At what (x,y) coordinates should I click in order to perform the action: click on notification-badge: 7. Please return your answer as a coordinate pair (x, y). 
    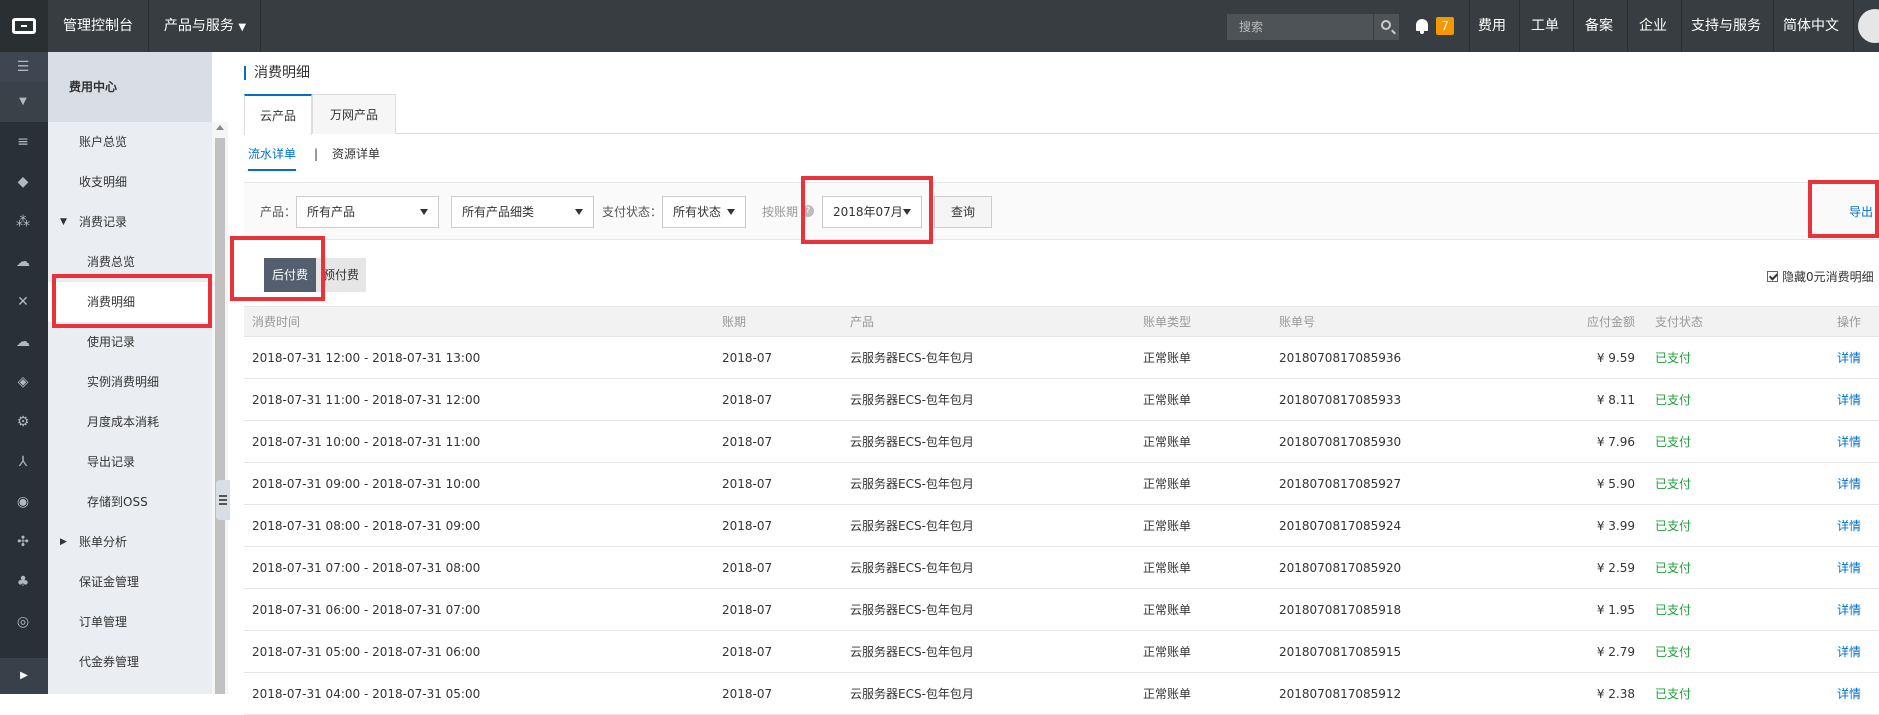
    Looking at the image, I should click on (1445, 26).